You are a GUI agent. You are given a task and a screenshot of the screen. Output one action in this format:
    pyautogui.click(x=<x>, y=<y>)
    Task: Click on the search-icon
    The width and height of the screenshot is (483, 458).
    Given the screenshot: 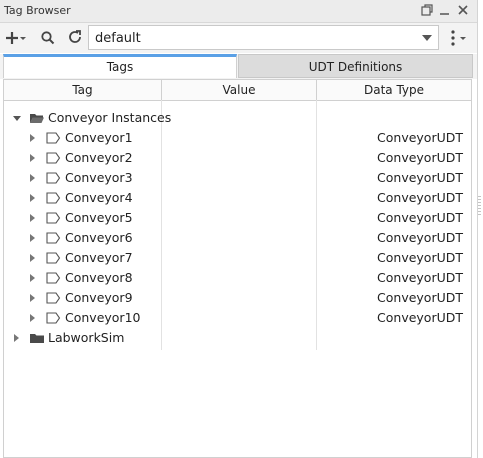 What is the action you would take?
    pyautogui.click(x=48, y=38)
    